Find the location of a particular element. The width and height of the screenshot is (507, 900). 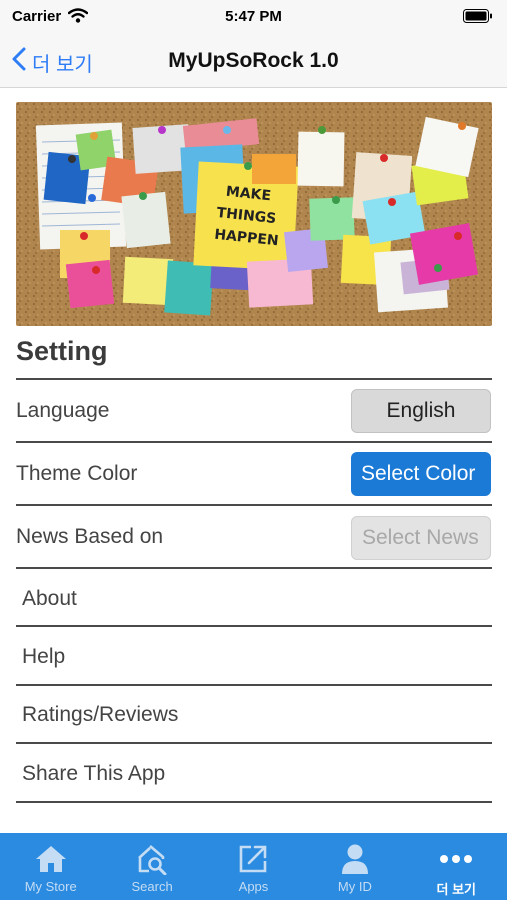

language-label: Language is located at coordinates (63, 410).